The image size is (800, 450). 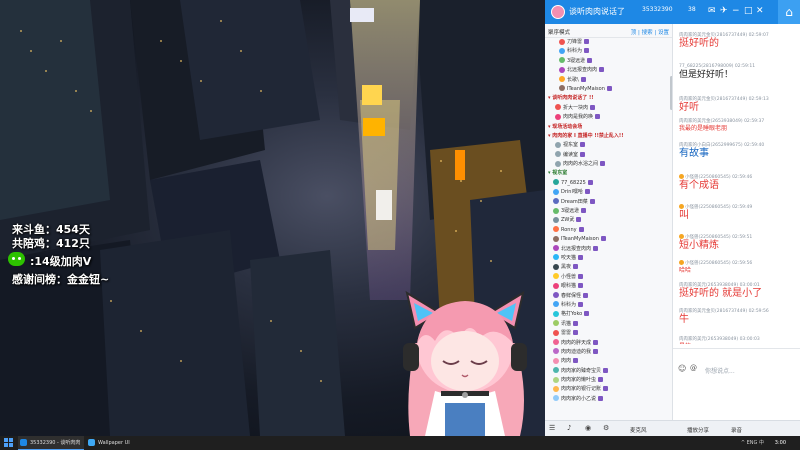 I want to click on start-button, so click(x=9, y=443).